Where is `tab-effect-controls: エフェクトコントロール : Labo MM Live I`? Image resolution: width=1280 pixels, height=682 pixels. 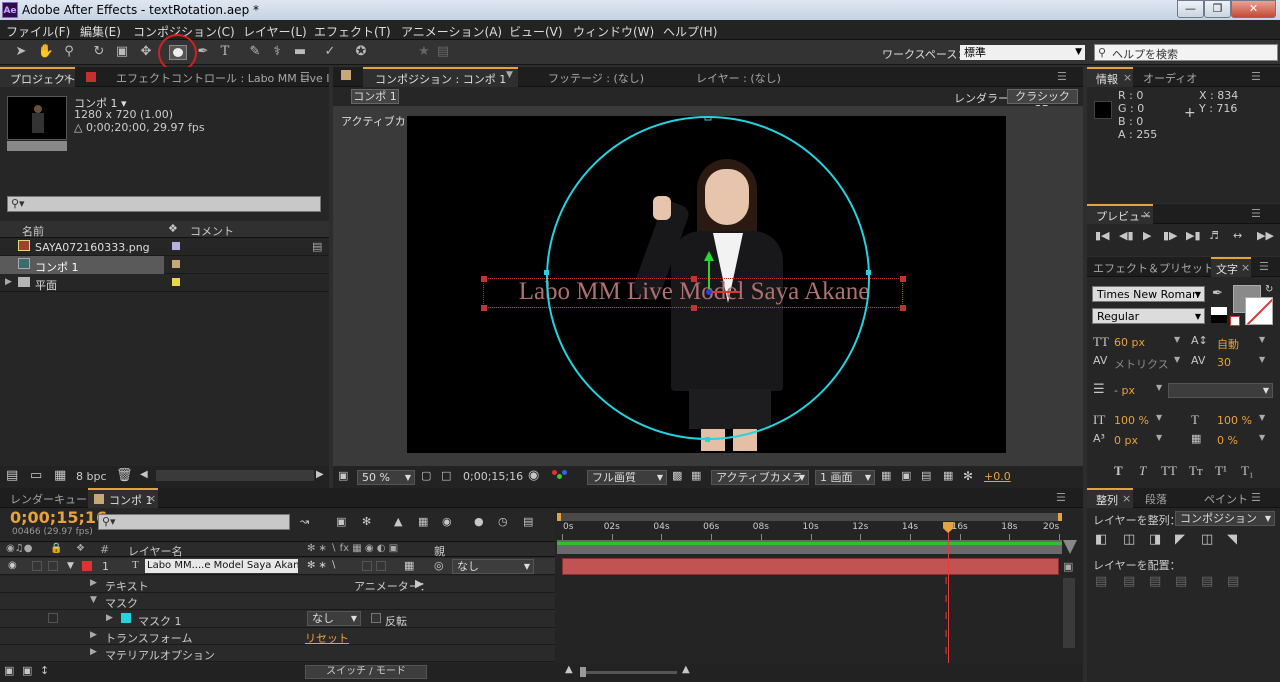
tab-effect-controls: エフェクトコントロール : Labo MM Live I is located at coordinates (222, 78).